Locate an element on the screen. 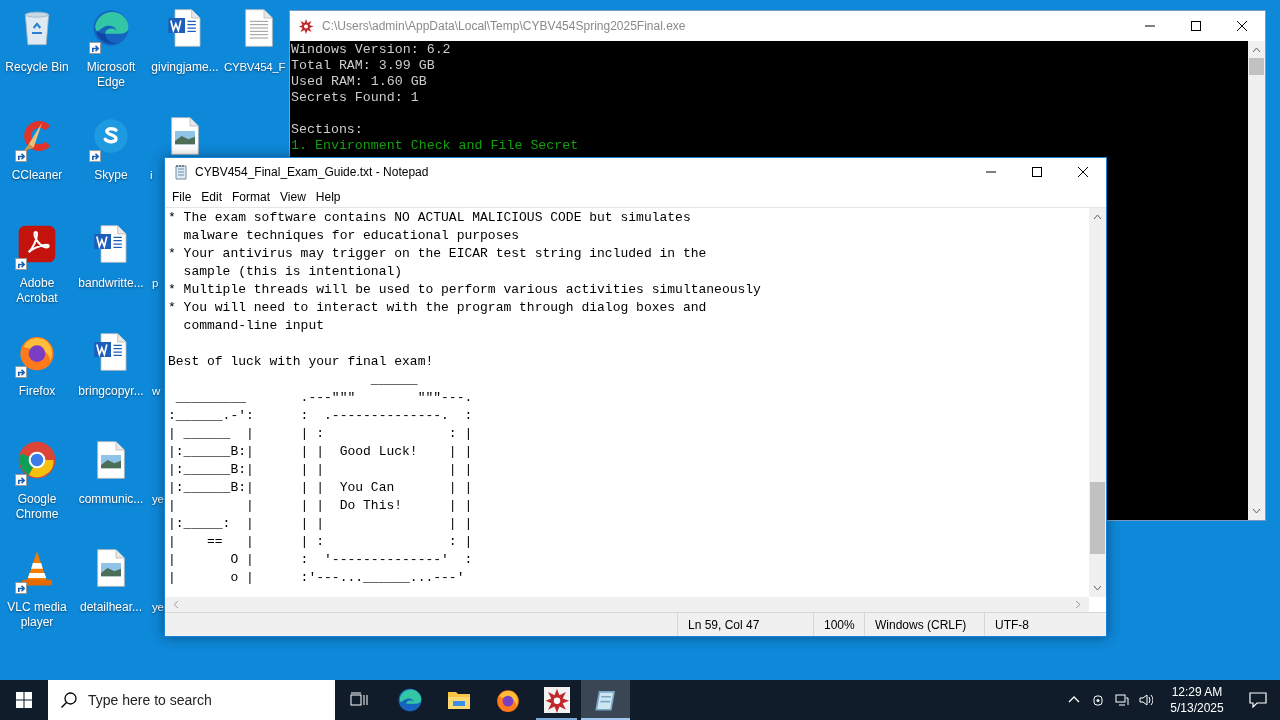 The image size is (1280, 720). icon-label: w is located at coordinates (156, 391).